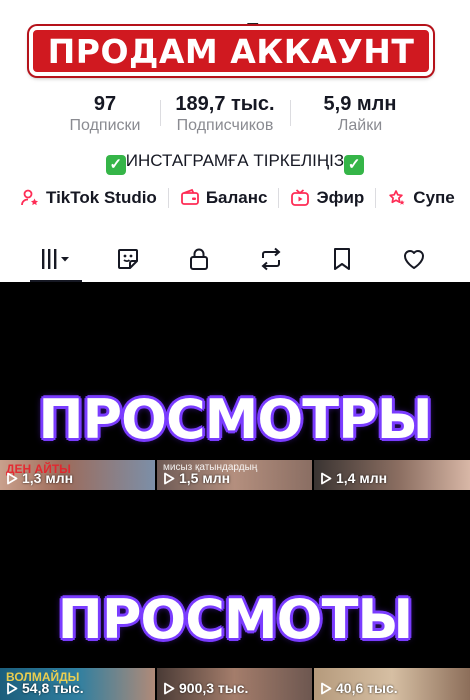  I want to click on tab-private, so click(199, 259).